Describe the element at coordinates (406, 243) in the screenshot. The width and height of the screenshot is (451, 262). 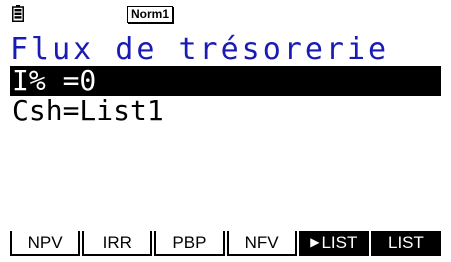
I see `list-key: LIST` at that location.